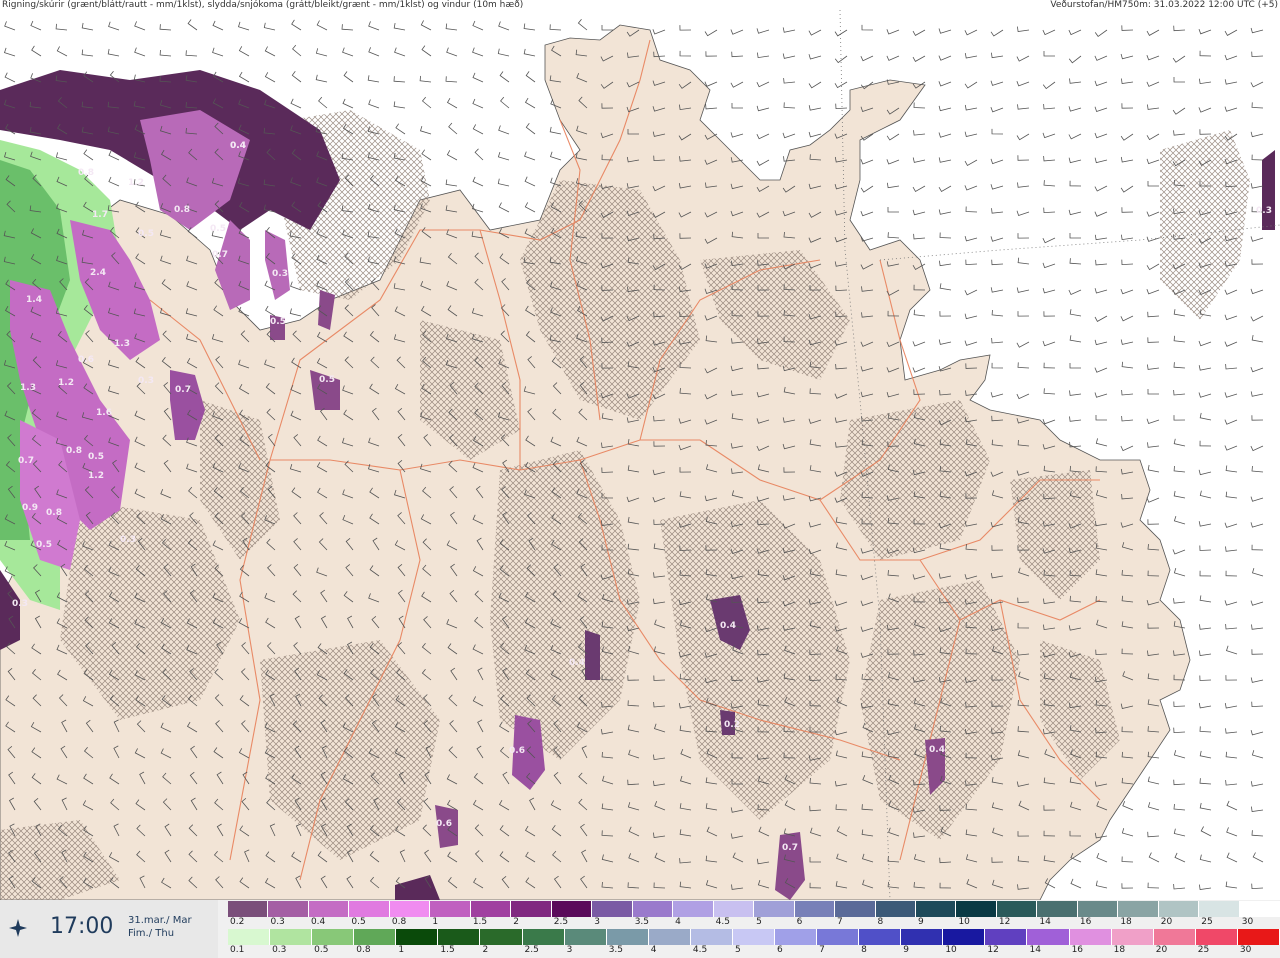  Describe the element at coordinates (435, 922) in the screenshot. I see `snow-label: 1` at that location.